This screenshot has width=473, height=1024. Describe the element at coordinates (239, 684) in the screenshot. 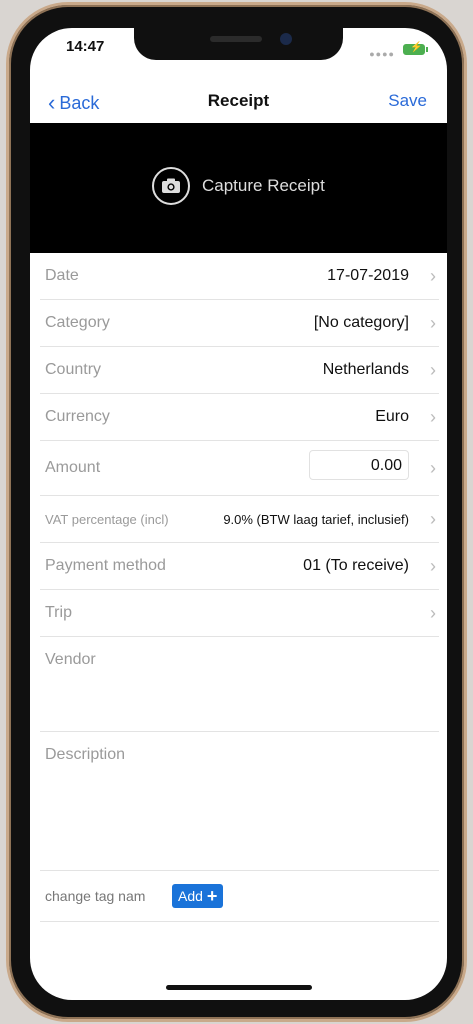

I see `vendor-field: Vendor` at that location.